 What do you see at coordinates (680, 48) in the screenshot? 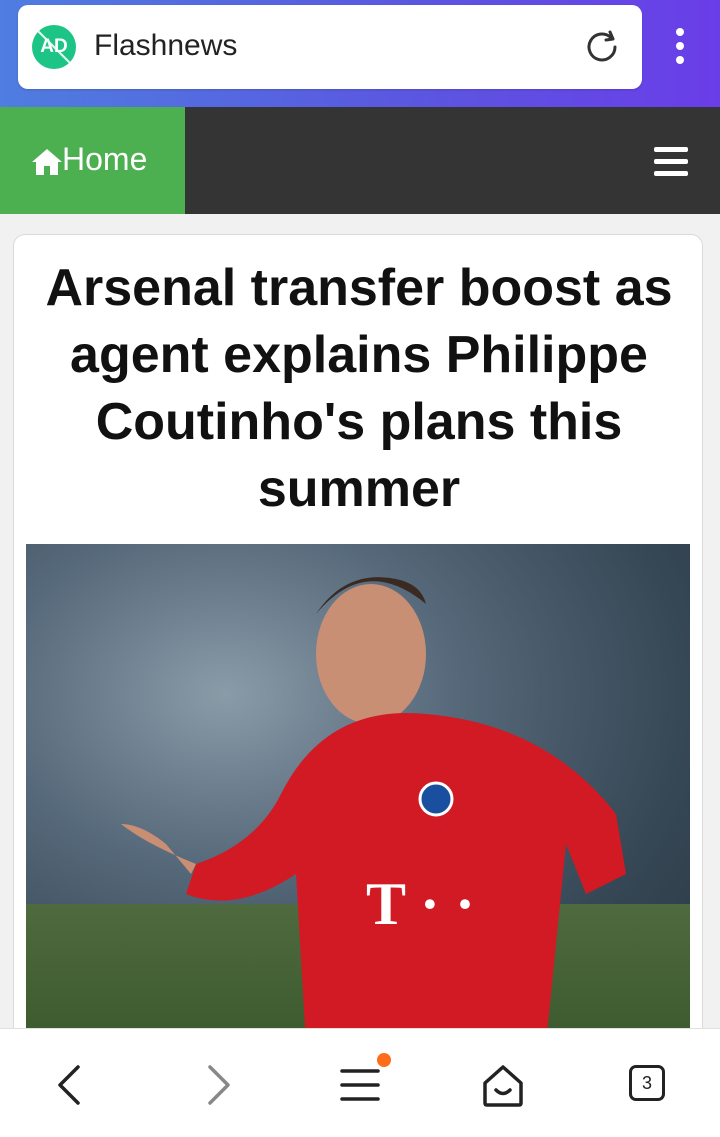
I see `more-vert-icon` at bounding box center [680, 48].